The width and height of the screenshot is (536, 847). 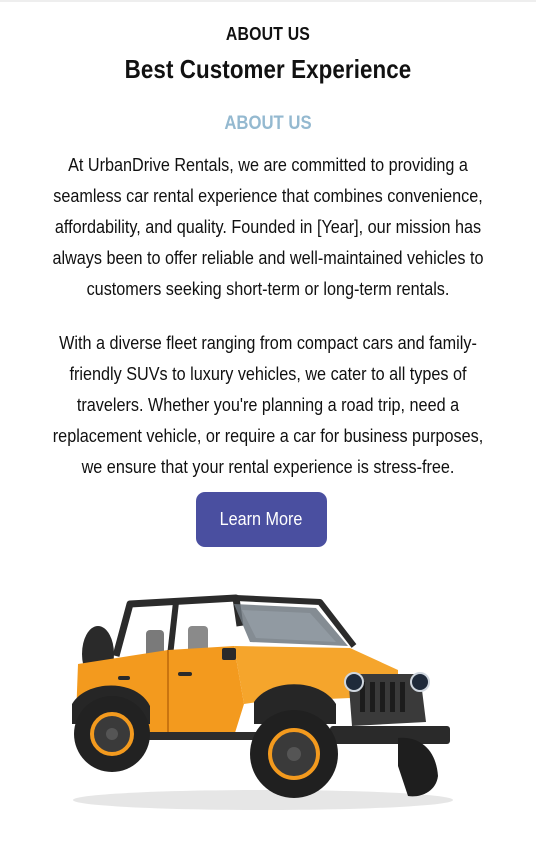 I want to click on learn-more-button: Learn More, so click(x=261, y=519).